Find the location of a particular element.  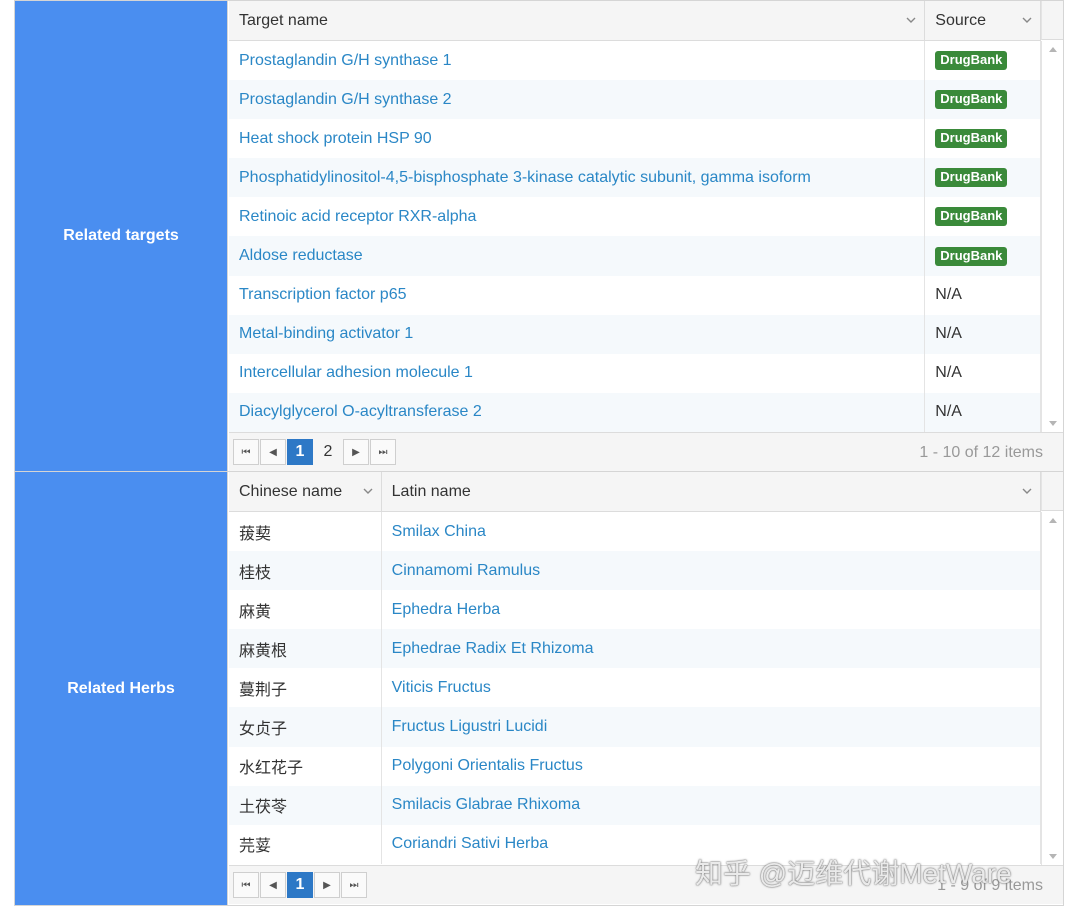

table-row: Transcription factor p65 N/A is located at coordinates (635, 295).